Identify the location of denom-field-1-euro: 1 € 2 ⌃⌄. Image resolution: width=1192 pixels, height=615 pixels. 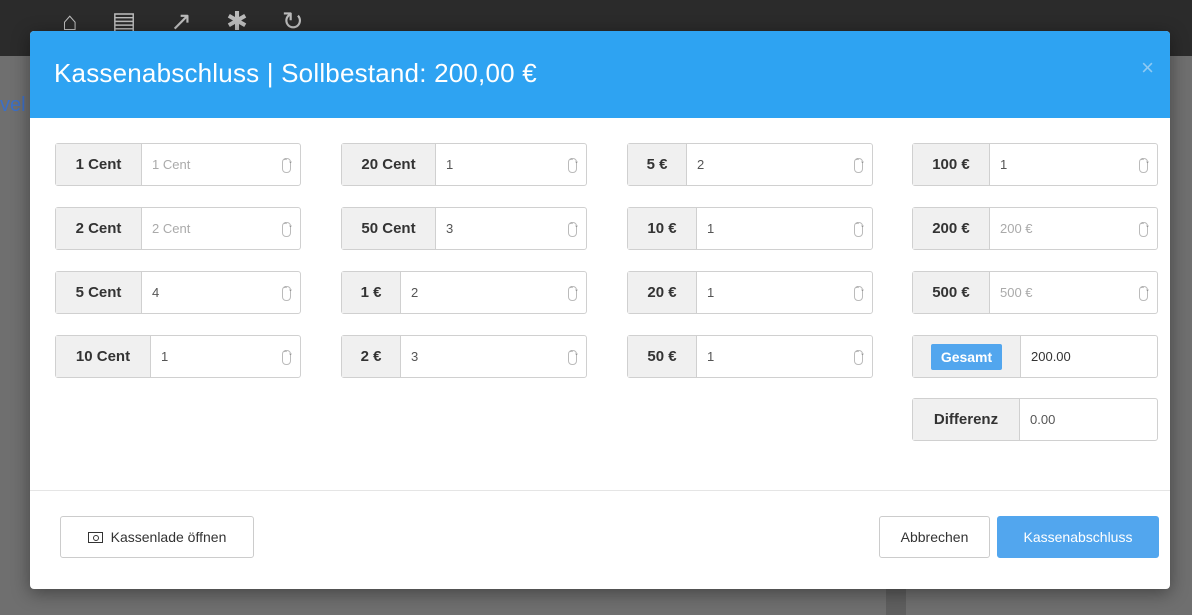
(464, 292).